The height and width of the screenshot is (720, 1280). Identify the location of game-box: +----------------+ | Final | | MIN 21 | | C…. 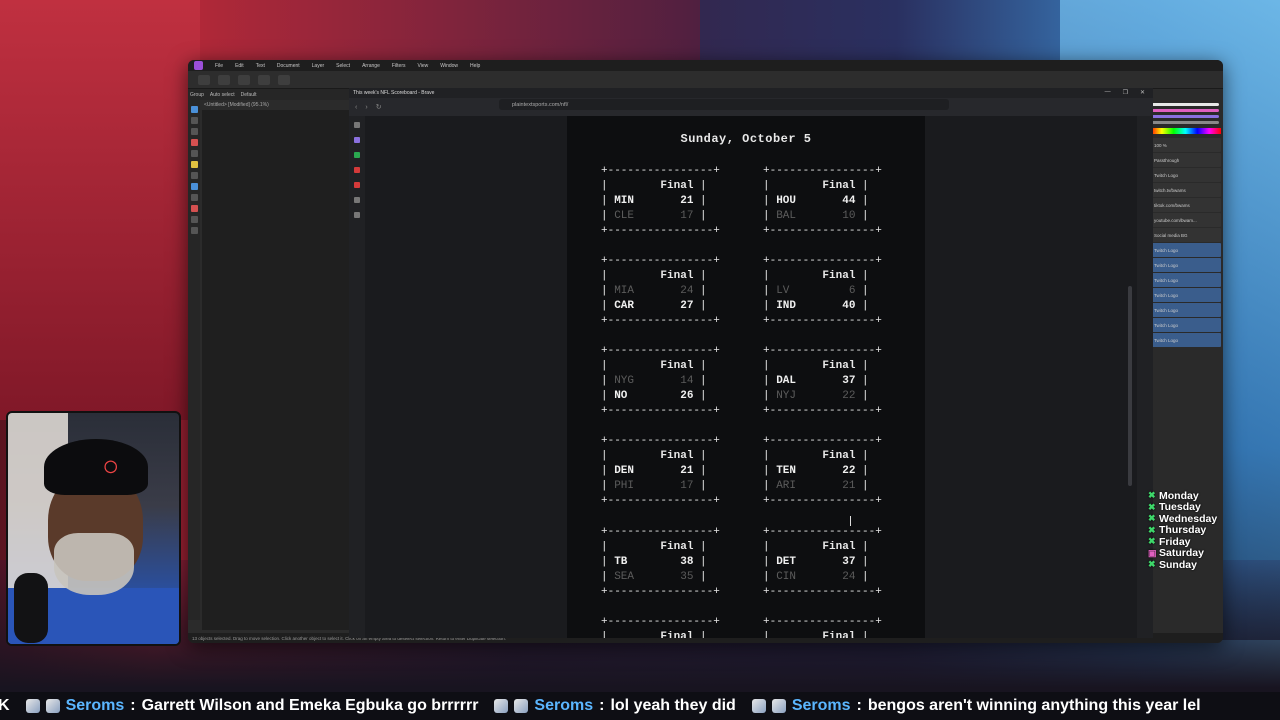
(664, 200).